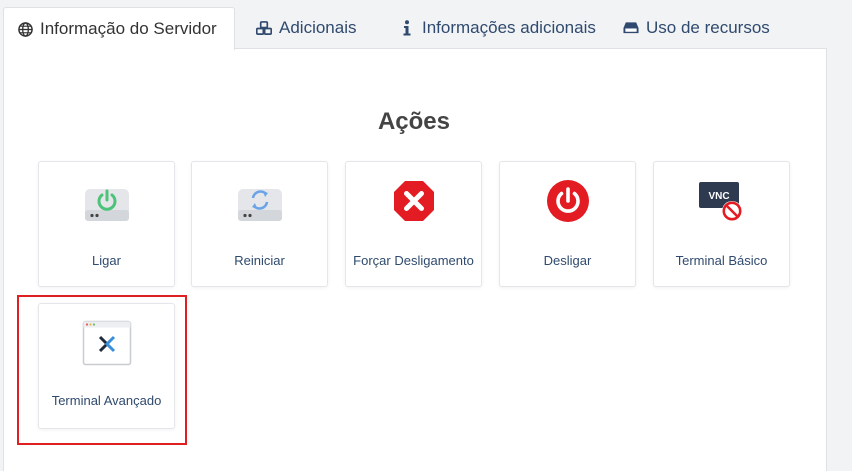 The image size is (852, 471). What do you see at coordinates (128, 28) in the screenshot?
I see `tab-server-info-label: Informação do Servidor` at bounding box center [128, 28].